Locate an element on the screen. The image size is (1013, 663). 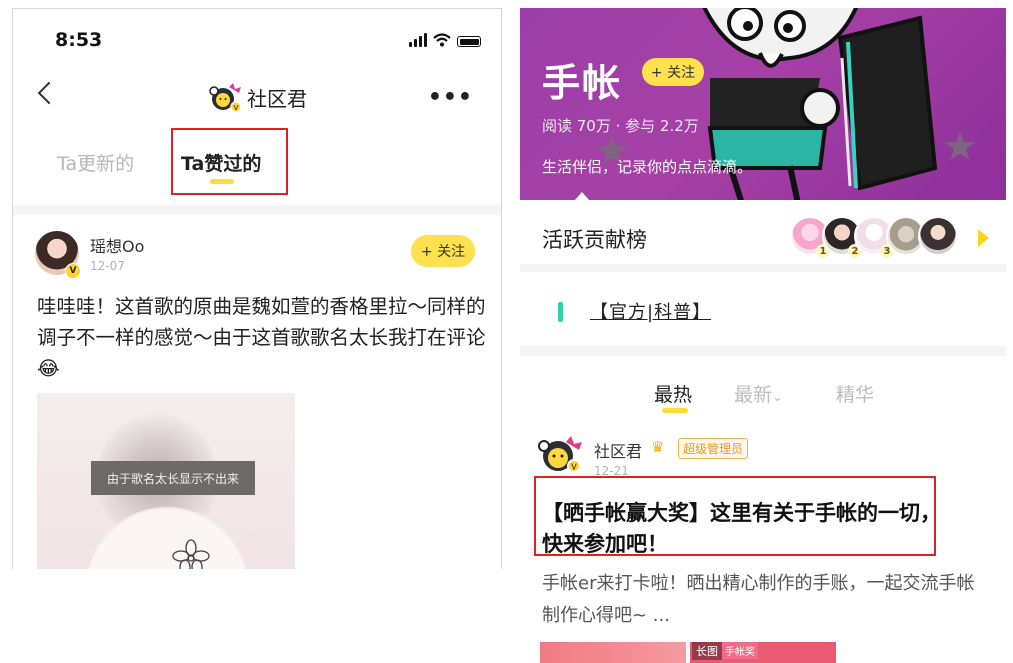
tab-featured: 精华 is located at coordinates (855, 393).